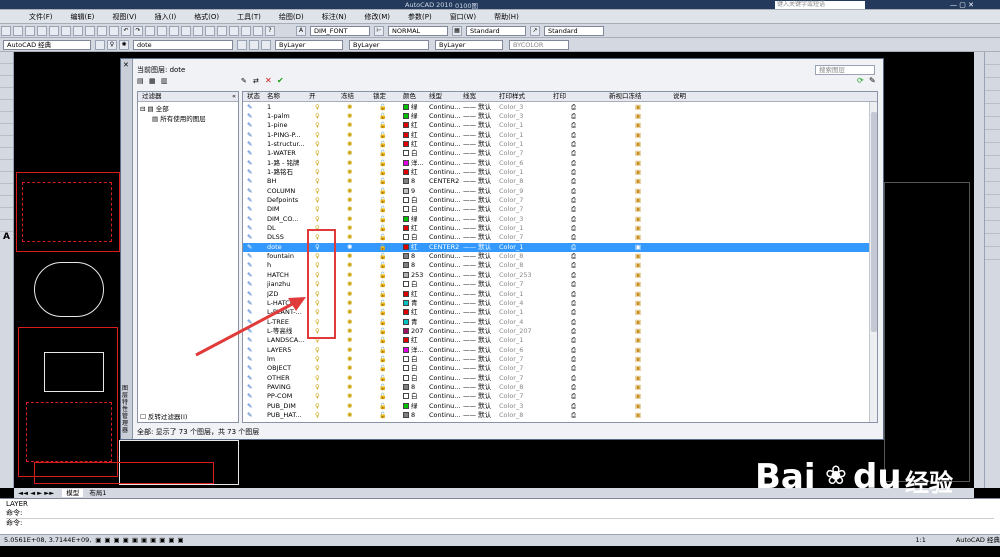  I want to click on new-icon, so click(6, 30).